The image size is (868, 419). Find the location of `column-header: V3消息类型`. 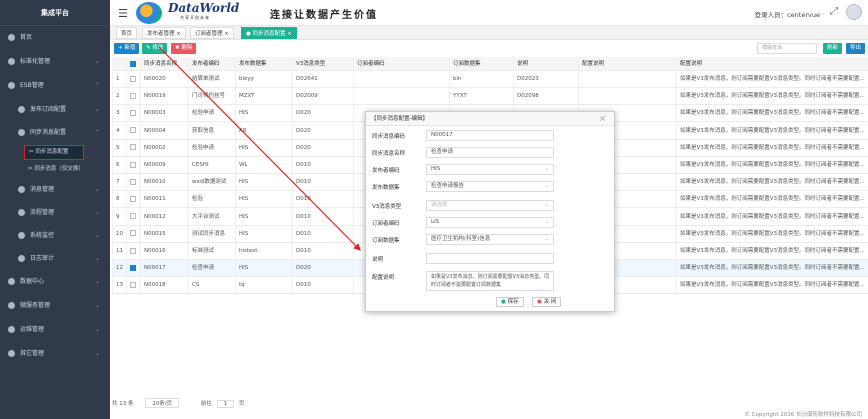

column-header: V3消息类型 is located at coordinates (322, 63).